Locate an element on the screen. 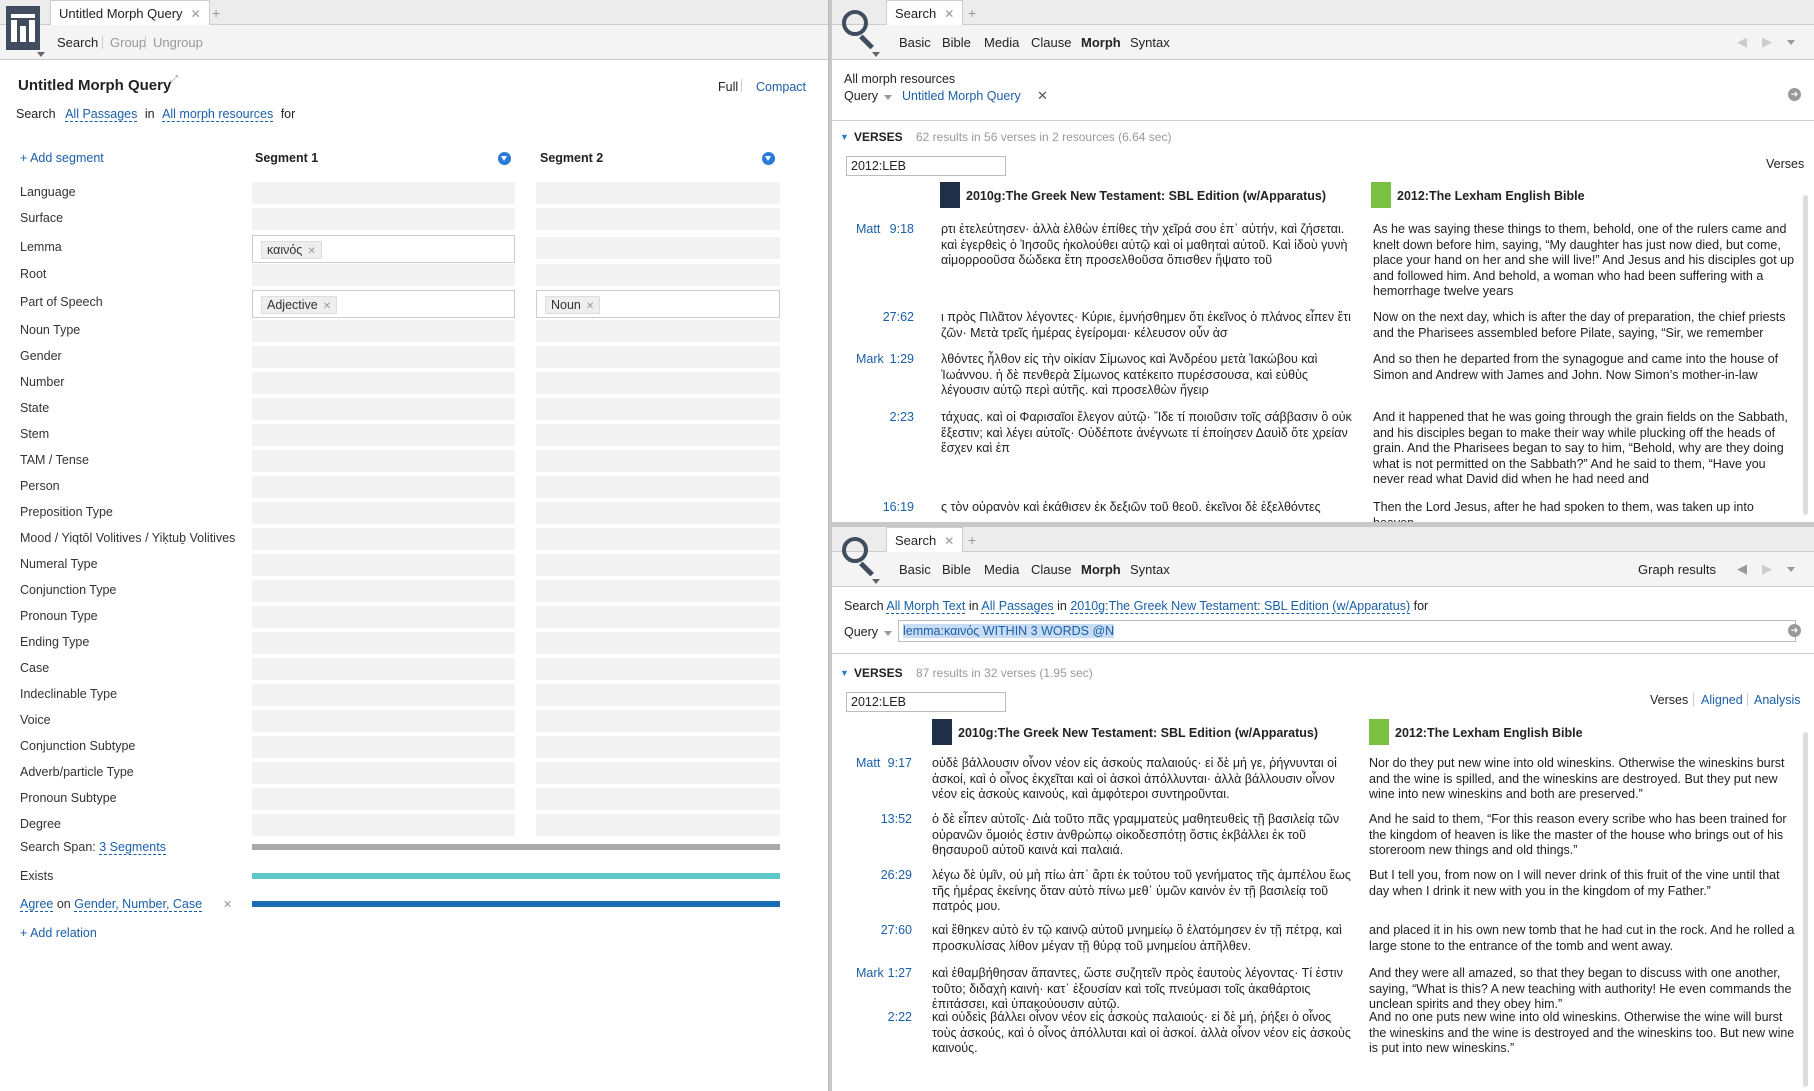  search-span-value: 3 Segments is located at coordinates (132, 847).